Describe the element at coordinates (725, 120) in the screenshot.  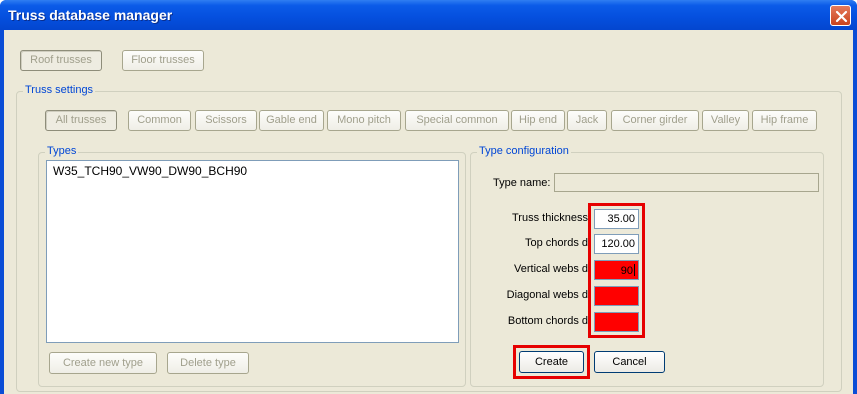
I see `filter-valley: Valley` at that location.